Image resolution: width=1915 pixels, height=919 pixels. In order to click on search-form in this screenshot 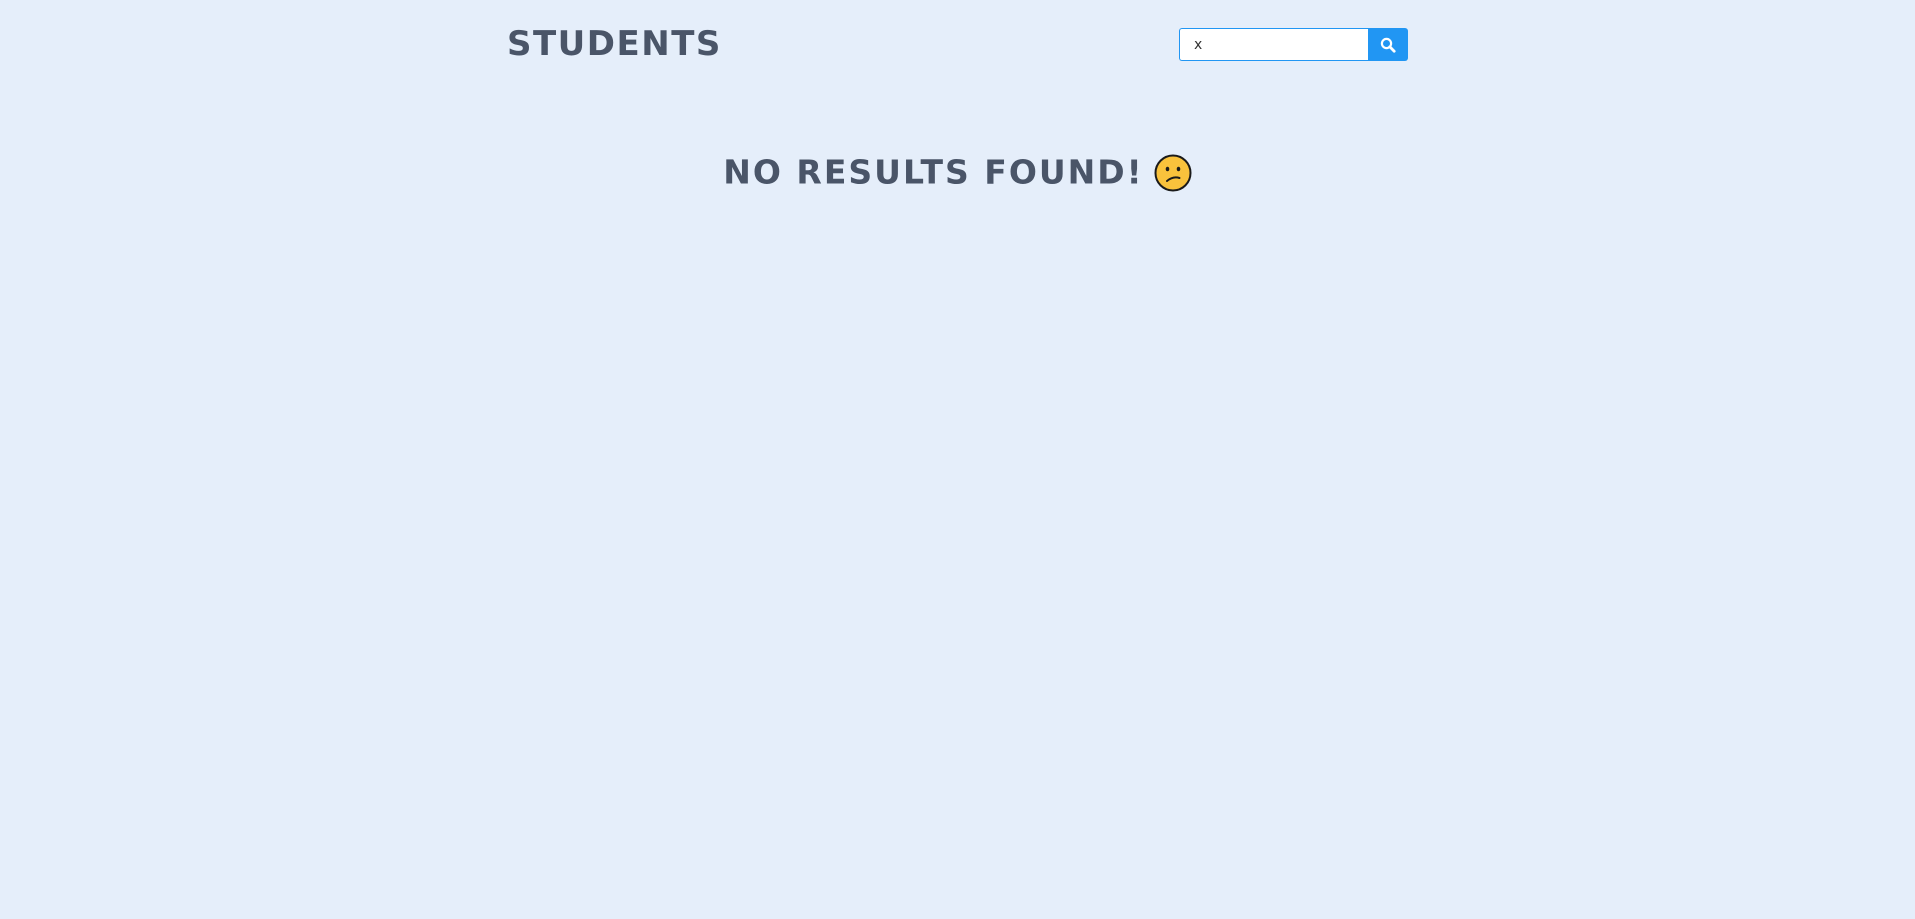, I will do `click(1293, 44)`.